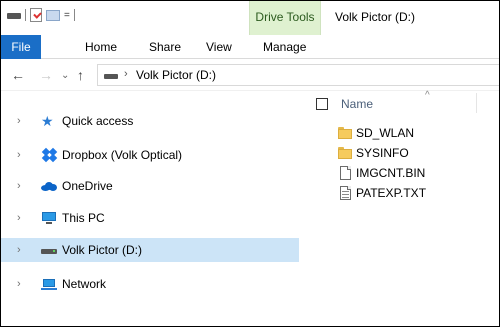 The height and width of the screenshot is (327, 500). I want to click on forward-arrow-icon: →, so click(46, 75).